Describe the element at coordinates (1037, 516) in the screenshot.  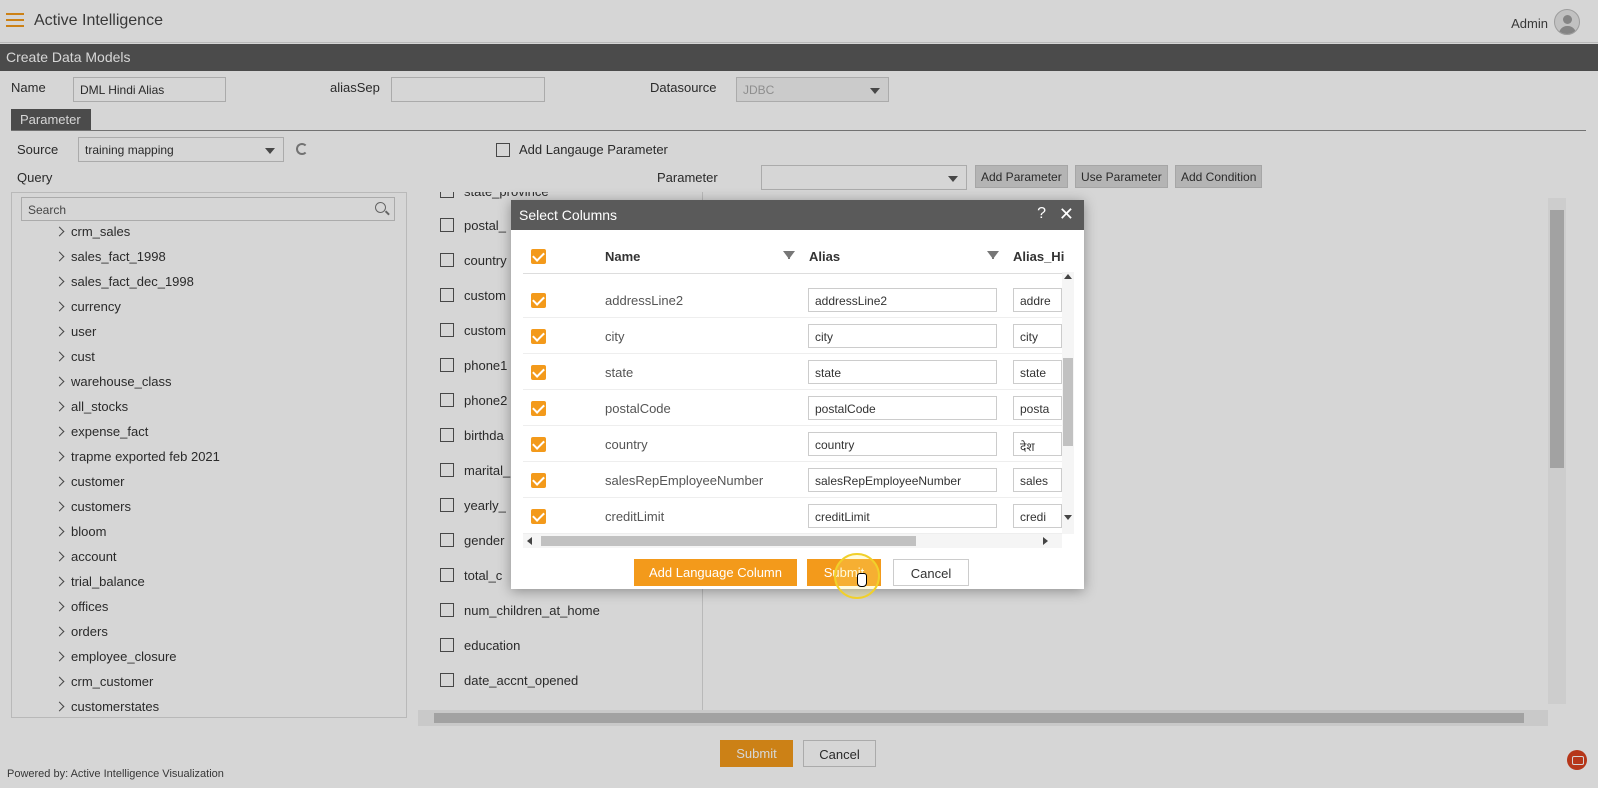
I see `alias-hindi-input: credi` at that location.